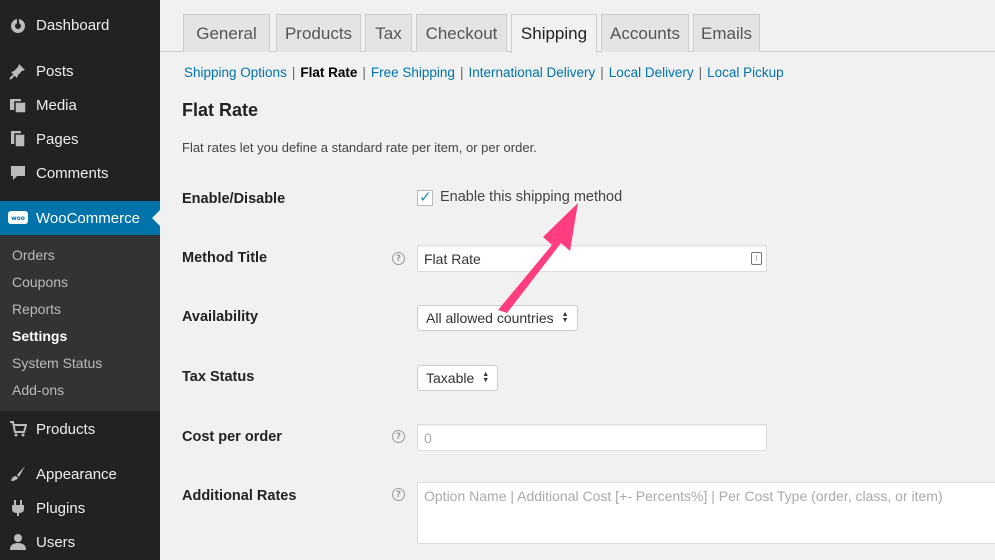 The width and height of the screenshot is (995, 560). I want to click on menu-label: Users, so click(56, 542).